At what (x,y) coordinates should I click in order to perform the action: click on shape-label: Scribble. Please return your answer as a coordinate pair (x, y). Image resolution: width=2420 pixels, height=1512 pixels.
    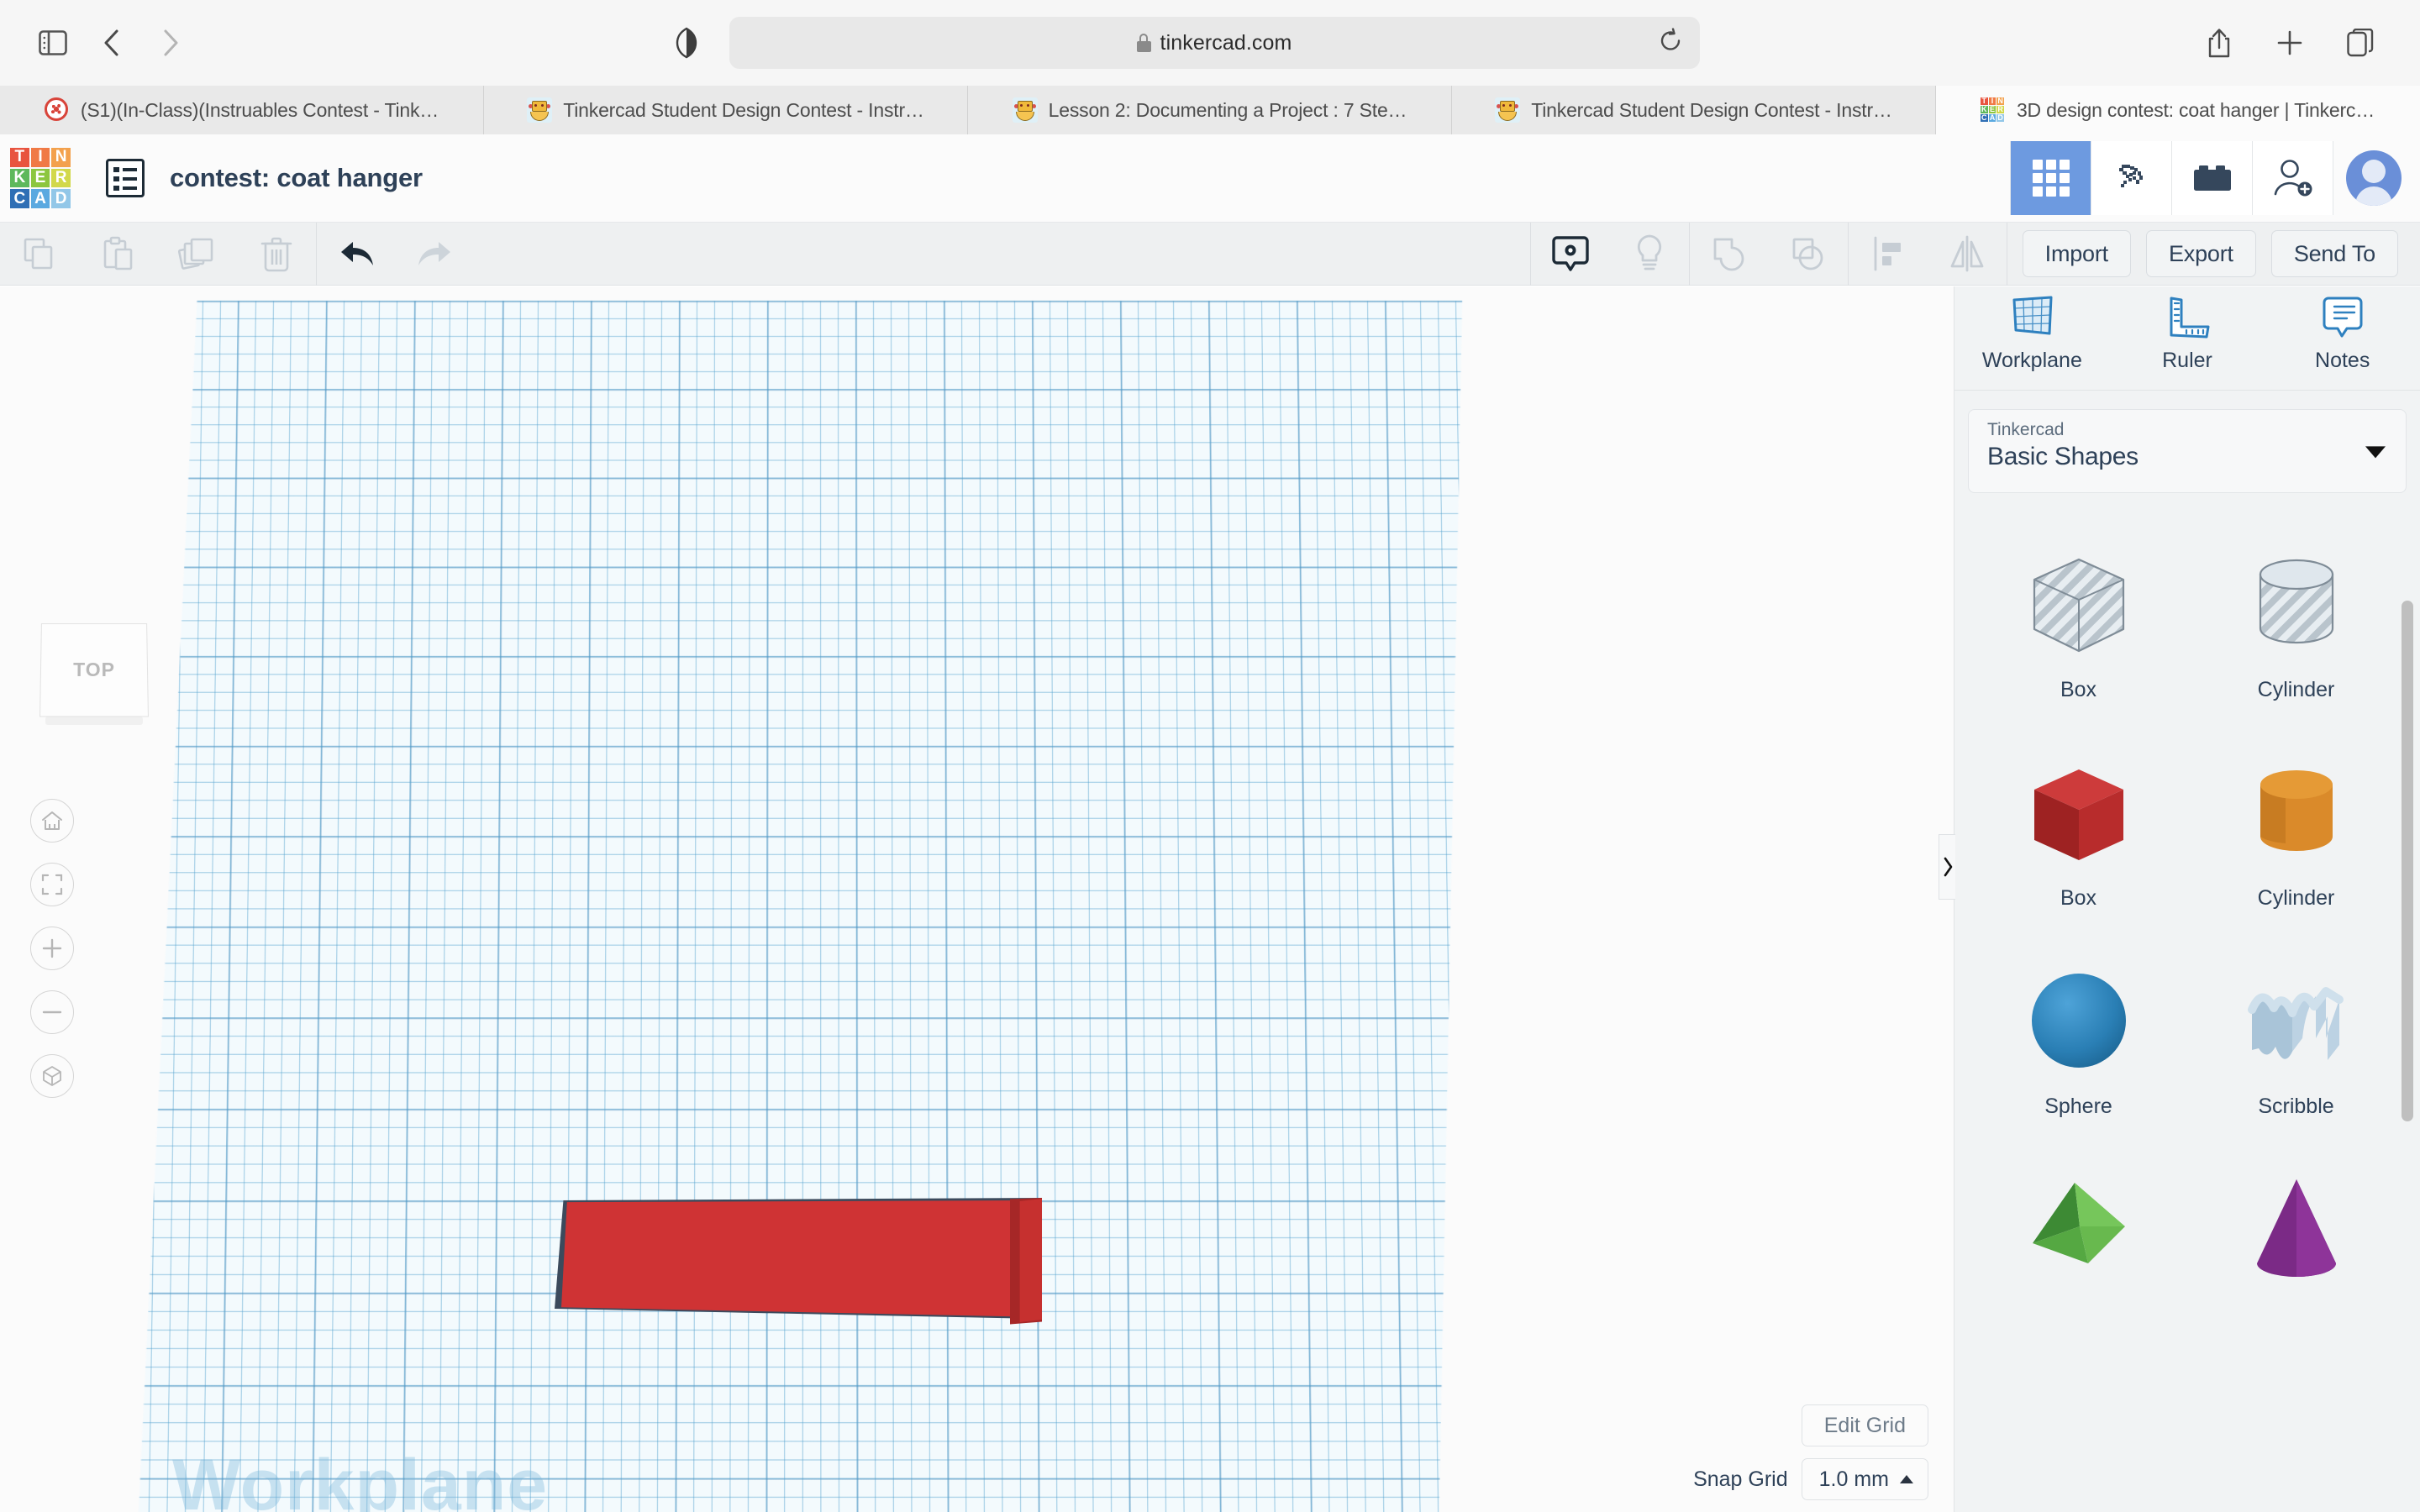
    Looking at the image, I should click on (2296, 1106).